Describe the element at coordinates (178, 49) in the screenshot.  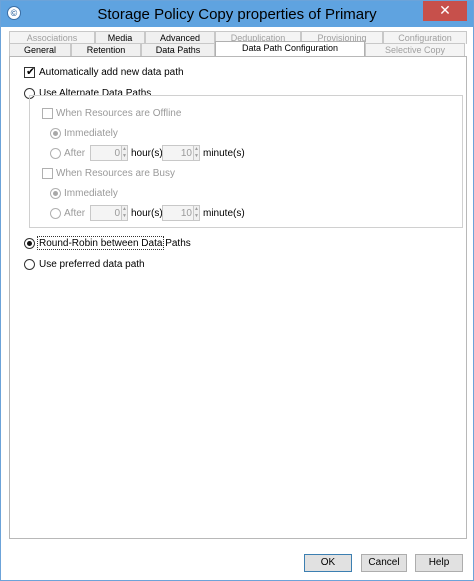
I see `tab-data-paths: Data Paths` at that location.